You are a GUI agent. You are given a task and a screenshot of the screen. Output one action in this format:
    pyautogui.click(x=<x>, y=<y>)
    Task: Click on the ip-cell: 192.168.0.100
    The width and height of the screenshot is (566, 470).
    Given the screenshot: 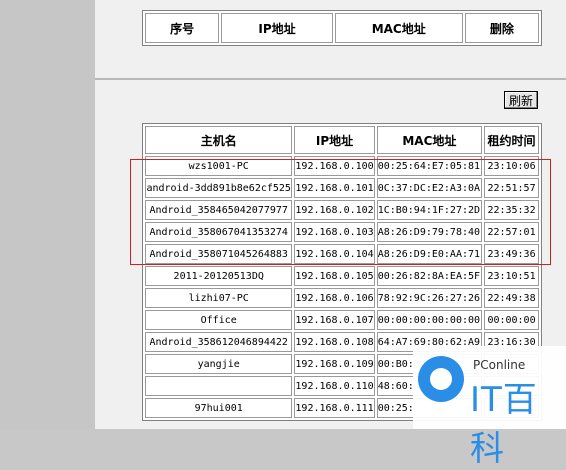 What is the action you would take?
    pyautogui.click(x=334, y=166)
    